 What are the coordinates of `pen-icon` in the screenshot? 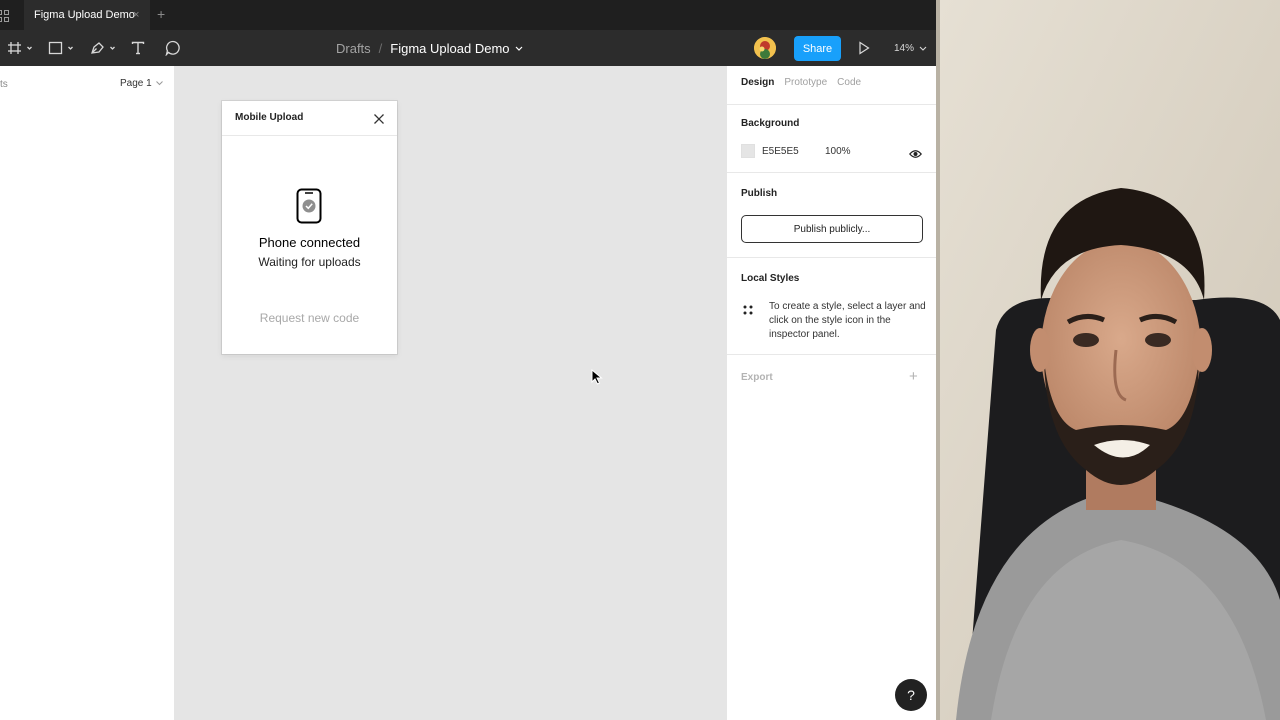 It's located at (103, 48).